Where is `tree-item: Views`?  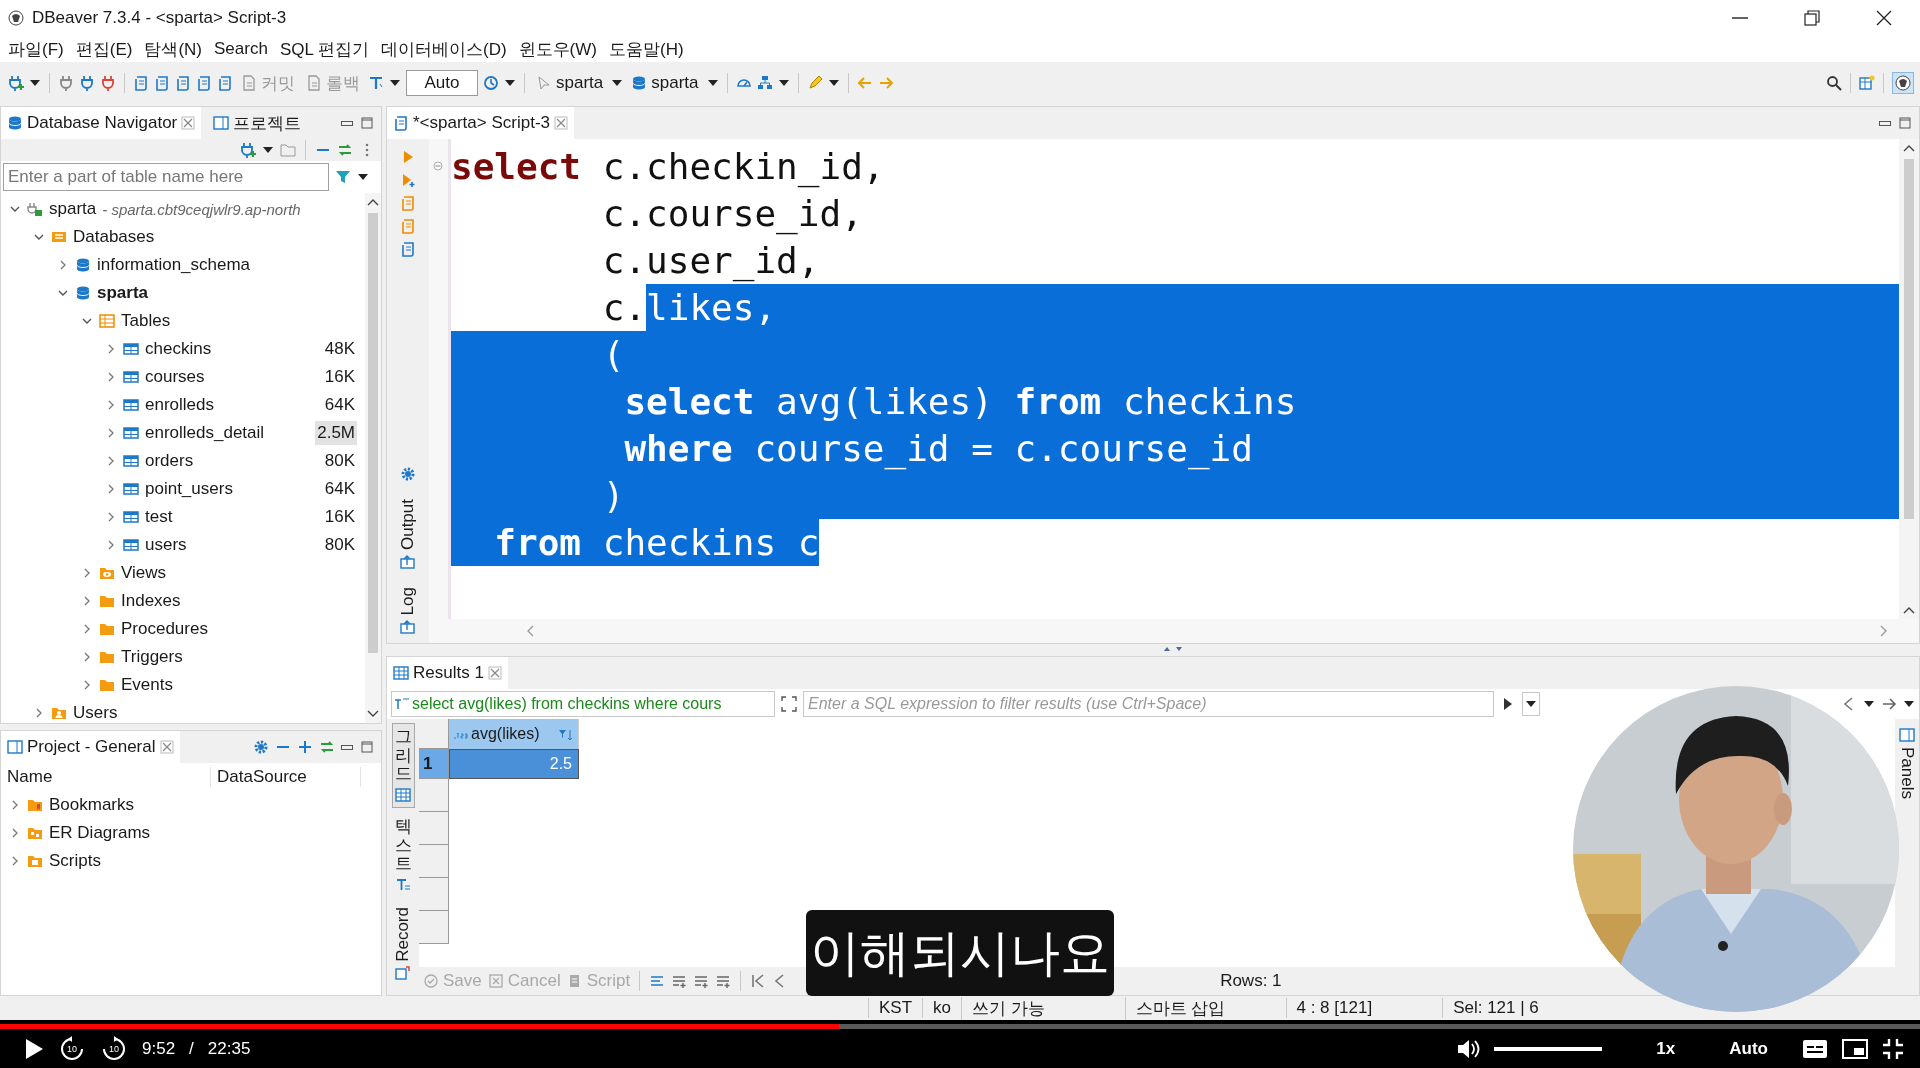 tree-item: Views is located at coordinates (144, 573).